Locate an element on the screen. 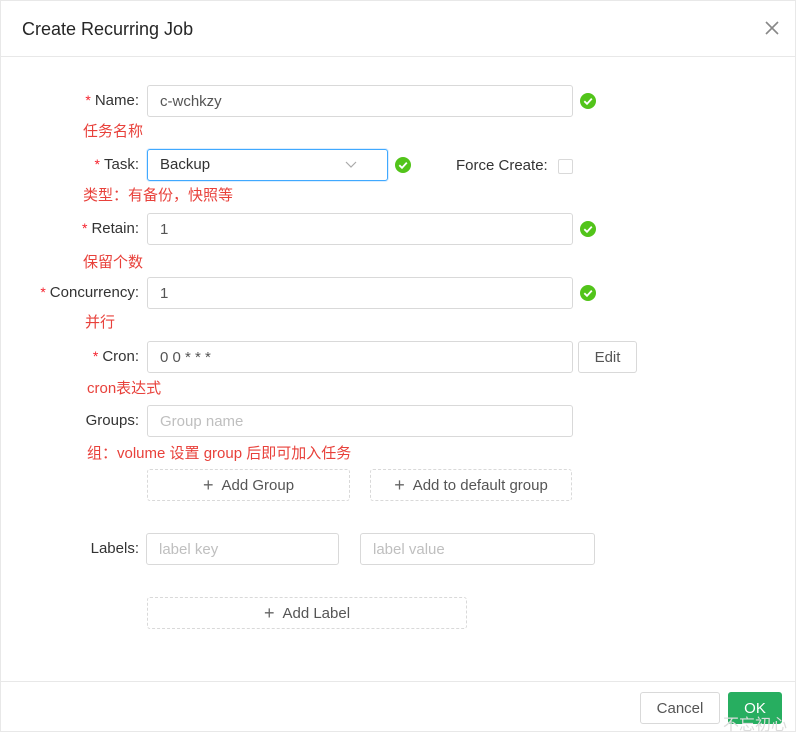  task-select: Backup is located at coordinates (267, 165).